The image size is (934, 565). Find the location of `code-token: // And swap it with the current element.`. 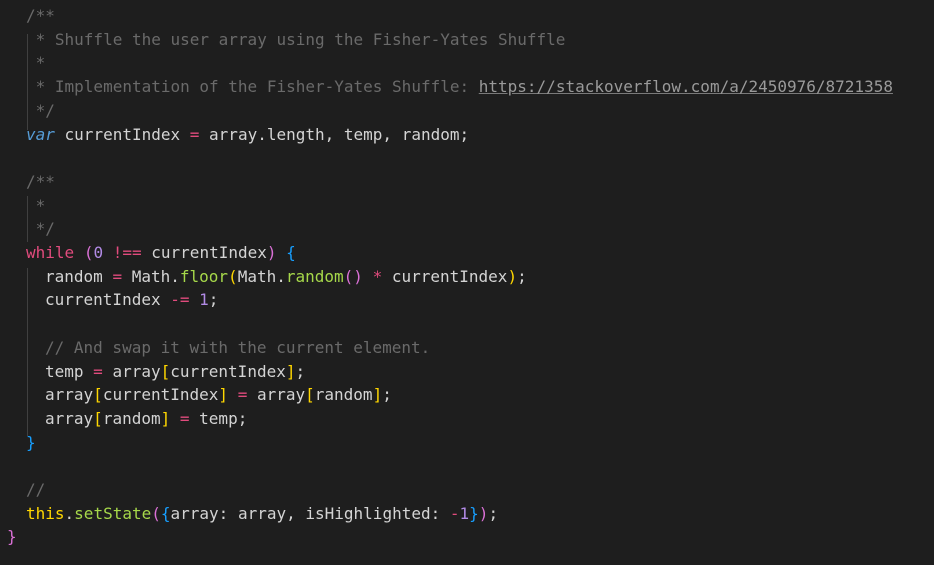

code-token: // And swap it with the current element. is located at coordinates (238, 347).